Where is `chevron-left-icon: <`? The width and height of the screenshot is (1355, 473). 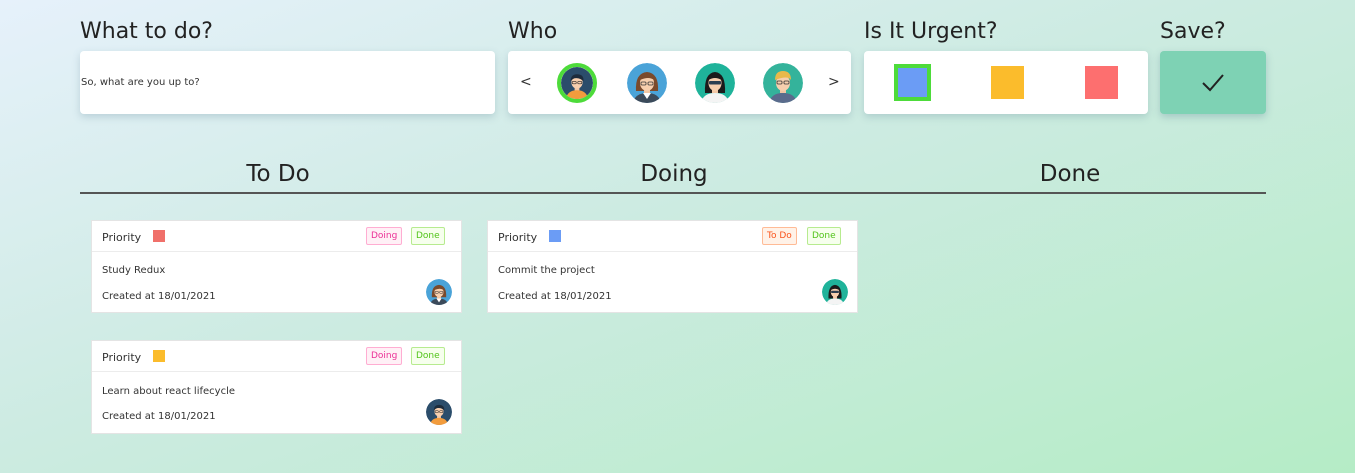
chevron-left-icon: < is located at coordinates (526, 82).